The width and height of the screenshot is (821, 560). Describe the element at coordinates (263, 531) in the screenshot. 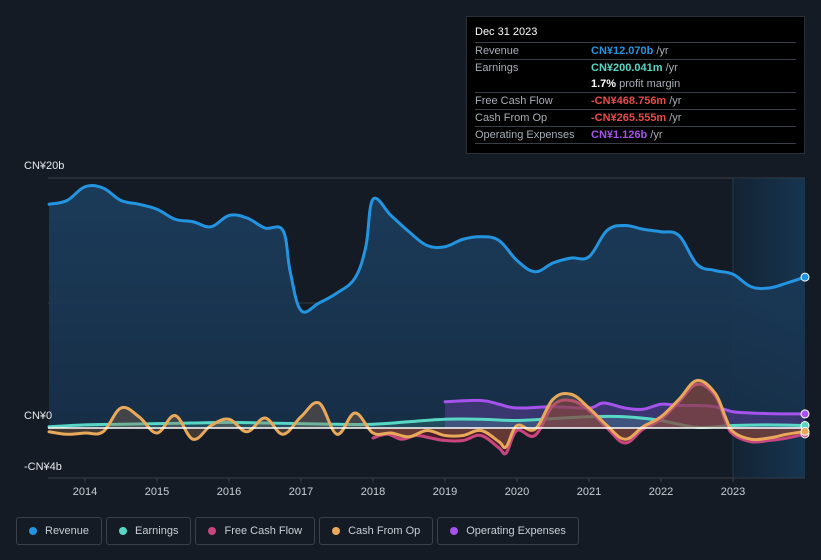

I see `legend-label: Free Cash Flow` at that location.